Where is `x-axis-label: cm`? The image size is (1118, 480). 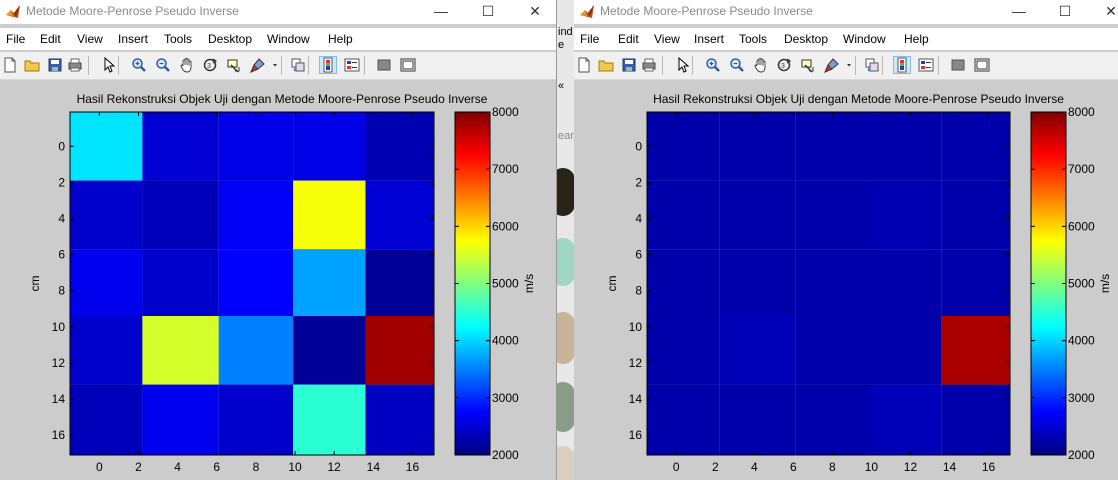 x-axis-label: cm is located at coordinates (829, 478).